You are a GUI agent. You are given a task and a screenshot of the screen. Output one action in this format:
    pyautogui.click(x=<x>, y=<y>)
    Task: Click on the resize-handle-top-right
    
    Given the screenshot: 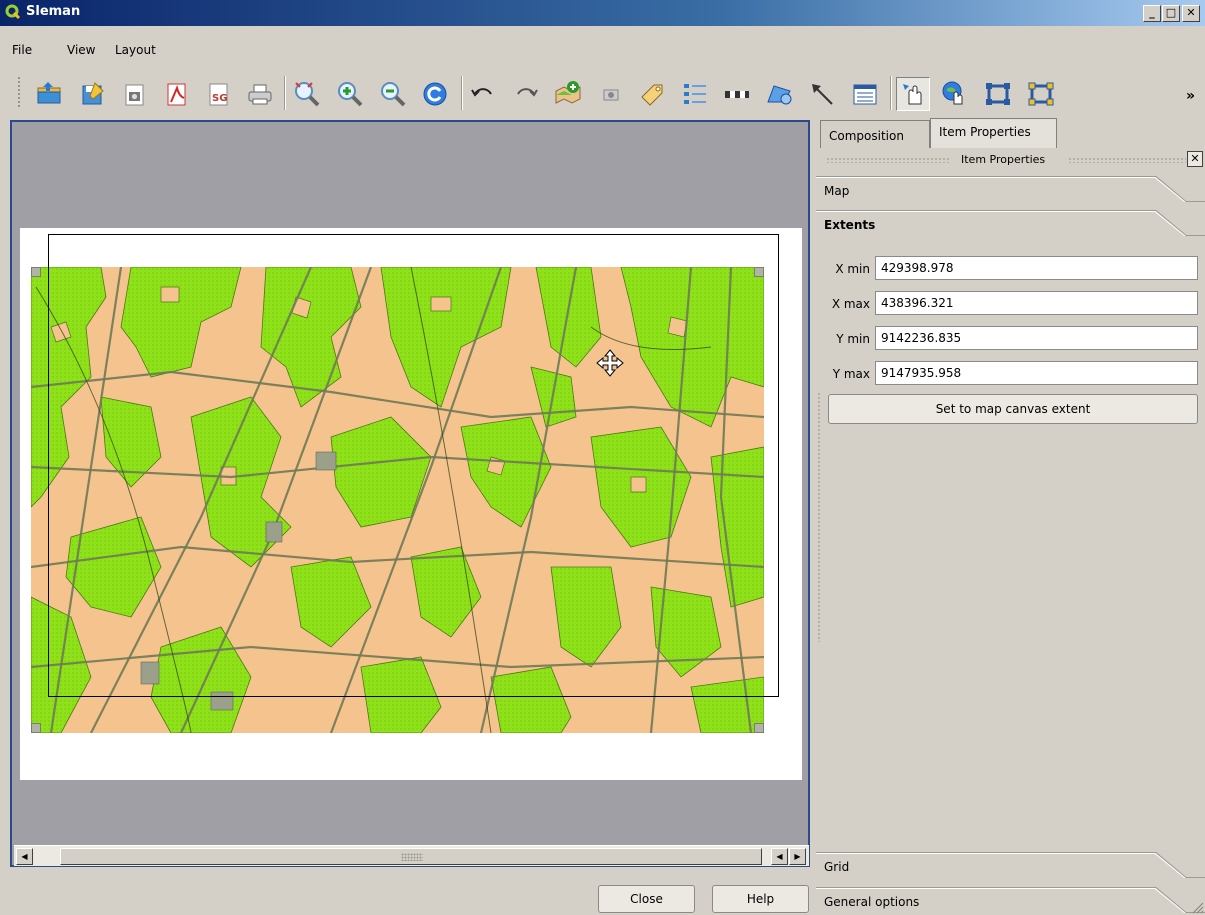 What is the action you would take?
    pyautogui.click(x=759, y=272)
    